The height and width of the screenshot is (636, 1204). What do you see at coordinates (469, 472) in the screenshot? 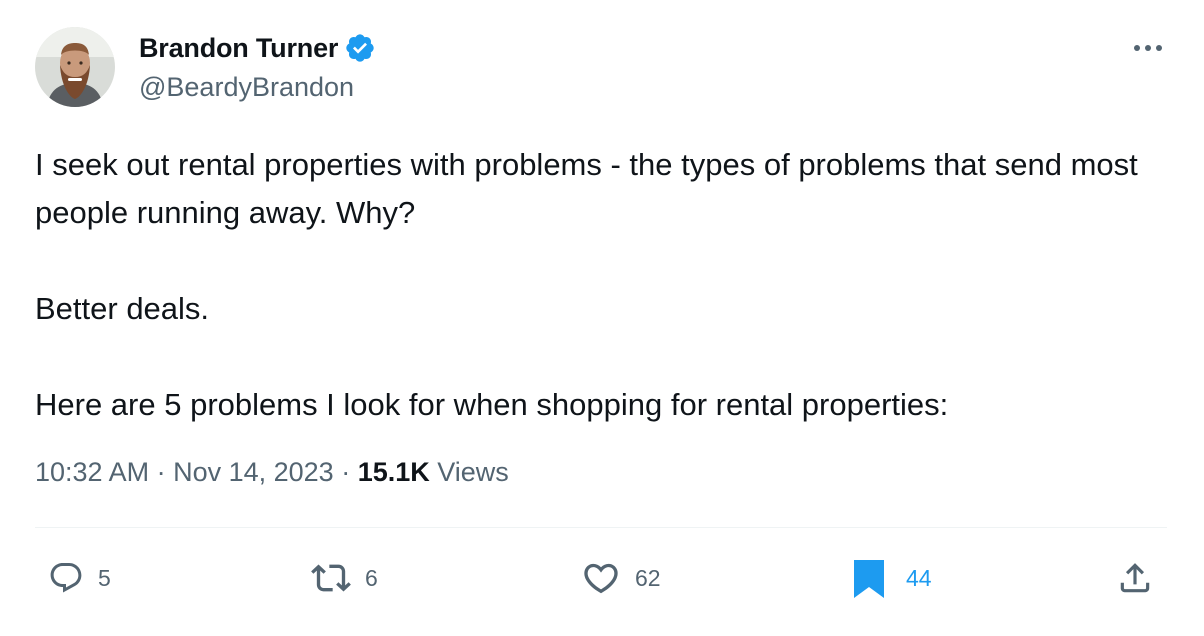
I see `views-label: Views` at bounding box center [469, 472].